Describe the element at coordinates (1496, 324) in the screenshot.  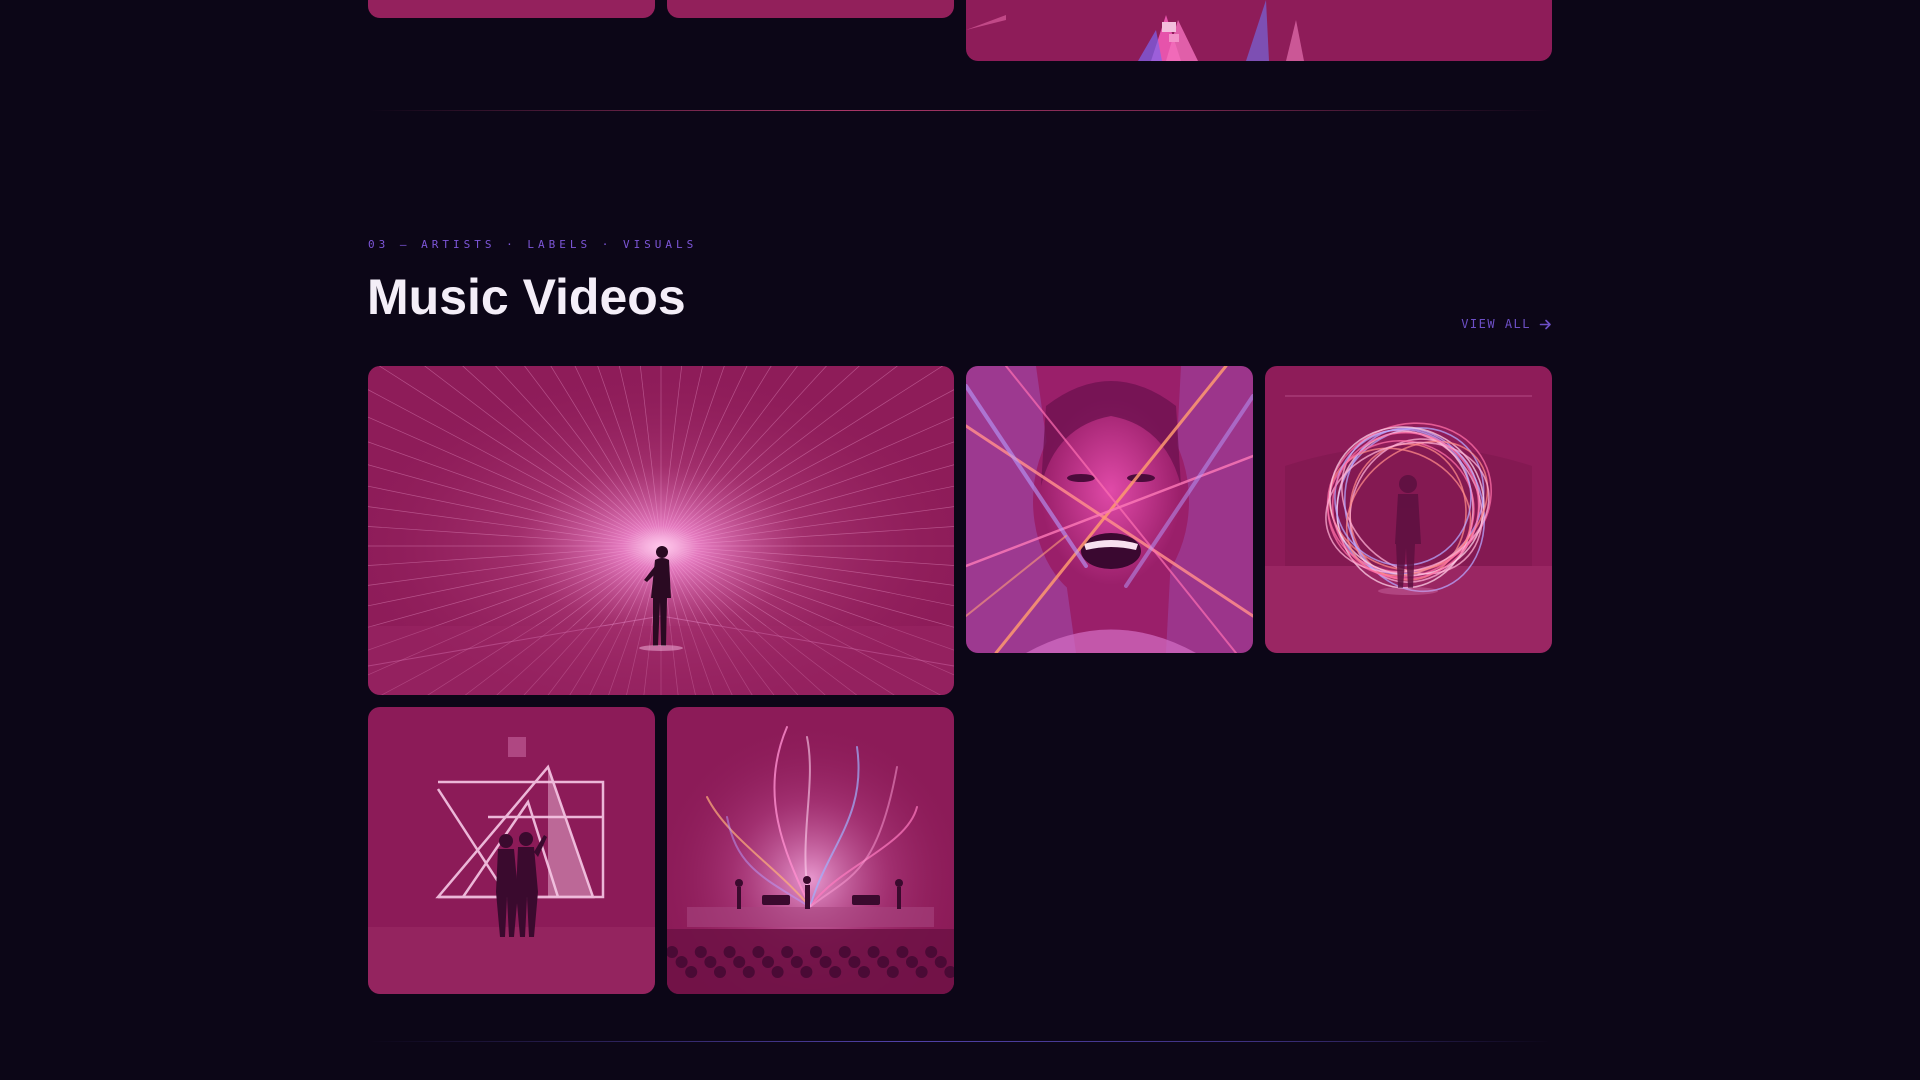
I see `view-all-label: VIEW ALL` at that location.